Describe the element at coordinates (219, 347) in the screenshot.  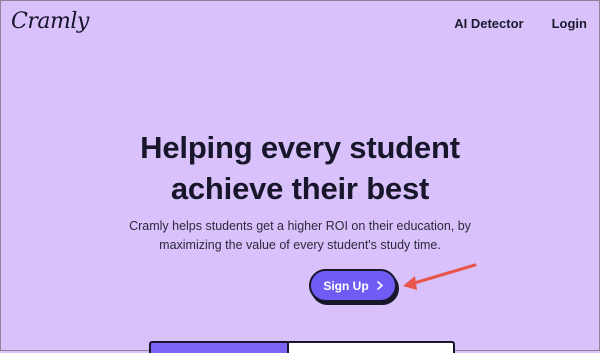
I see `tab-left` at that location.